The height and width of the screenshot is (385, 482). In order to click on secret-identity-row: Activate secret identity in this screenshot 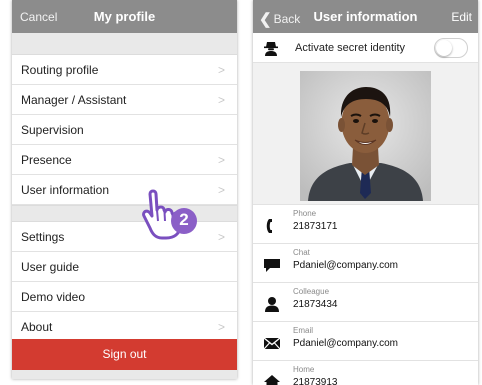, I will do `click(365, 48)`.